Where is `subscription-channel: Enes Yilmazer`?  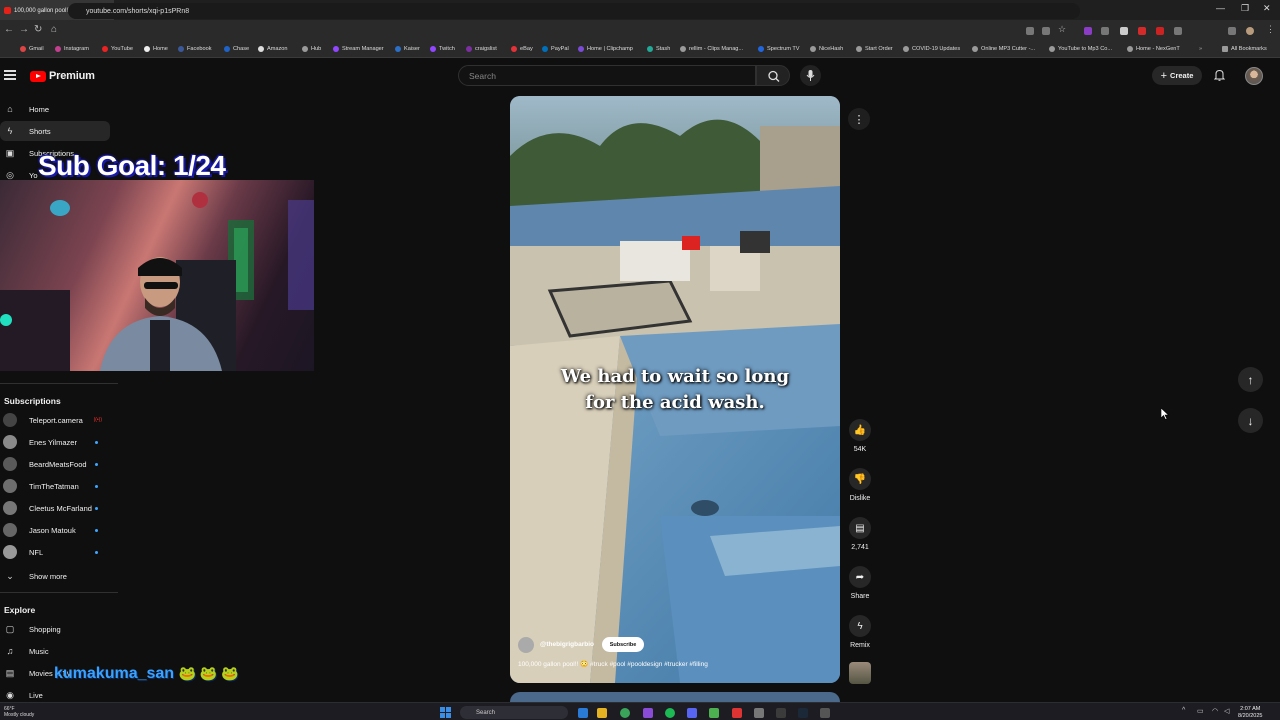 subscription-channel: Enes Yilmazer is located at coordinates (55, 442).